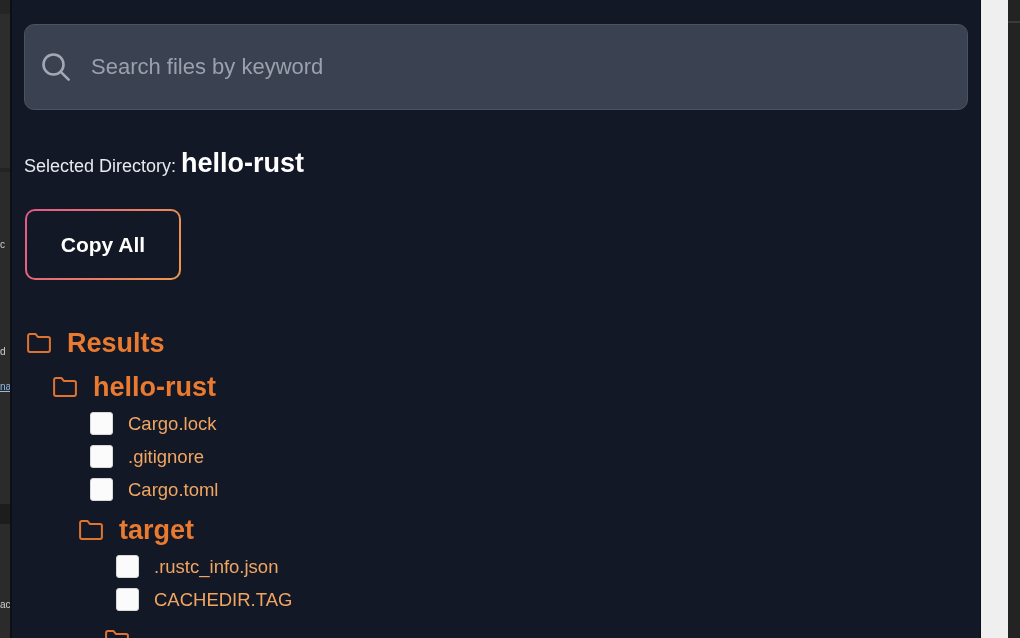  What do you see at coordinates (56, 67) in the screenshot?
I see `search-icon` at bounding box center [56, 67].